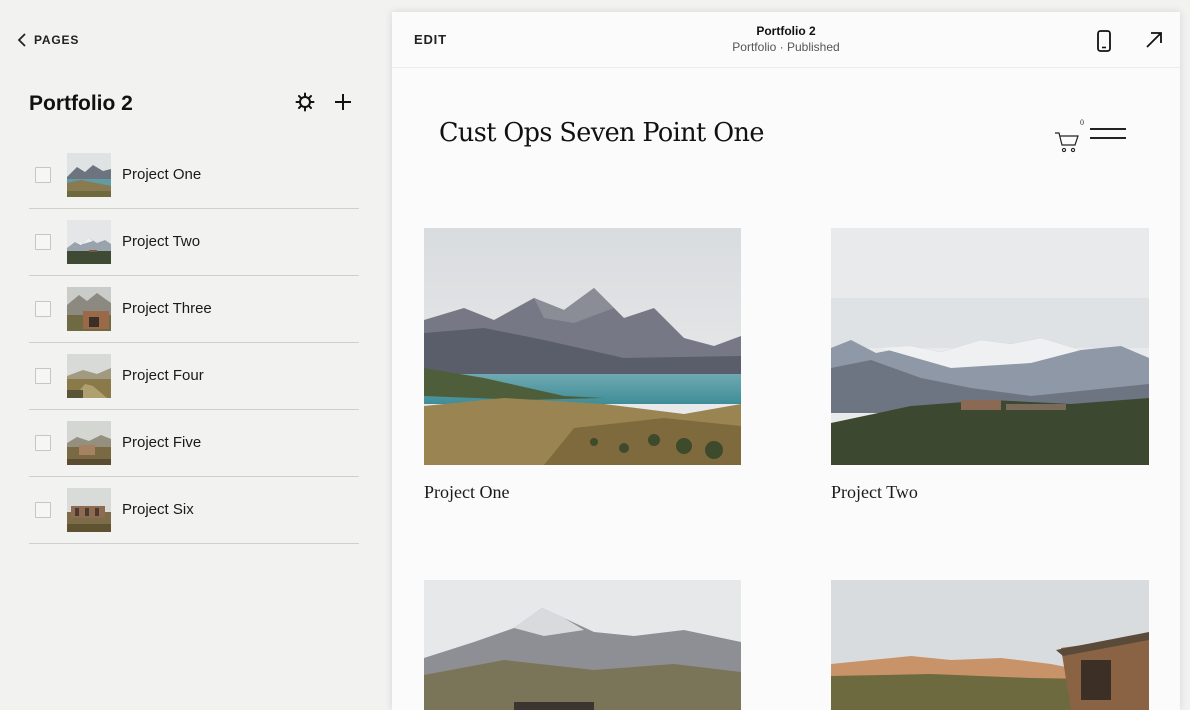 The width and height of the screenshot is (1190, 710). Describe the element at coordinates (162, 442) in the screenshot. I see `list-item-label: Project Five` at that location.